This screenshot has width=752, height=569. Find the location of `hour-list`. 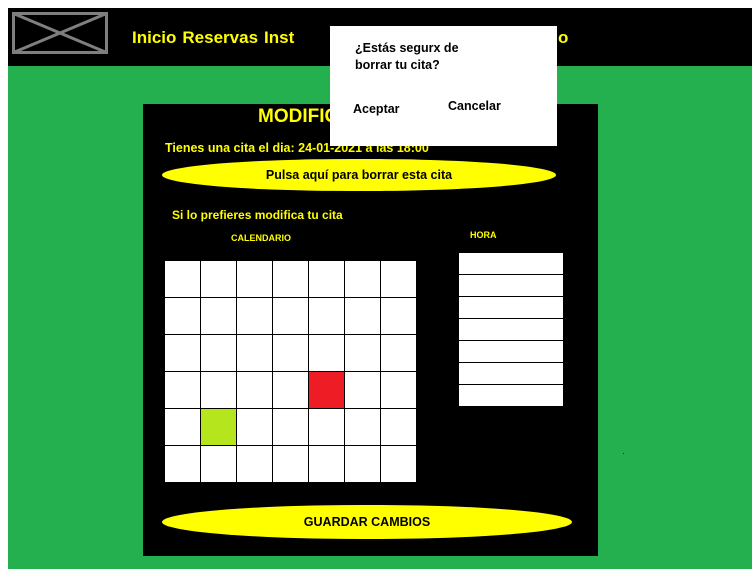

hour-list is located at coordinates (511, 329).